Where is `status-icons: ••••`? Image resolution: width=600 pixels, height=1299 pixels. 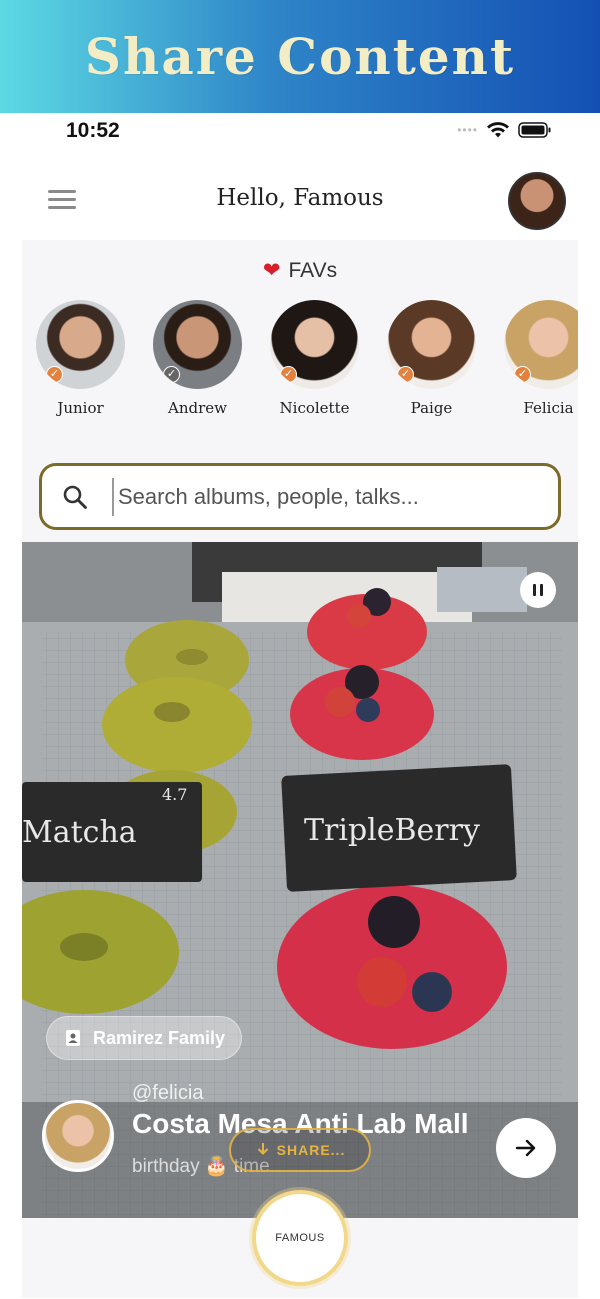 status-icons: •••• is located at coordinates (504, 130).